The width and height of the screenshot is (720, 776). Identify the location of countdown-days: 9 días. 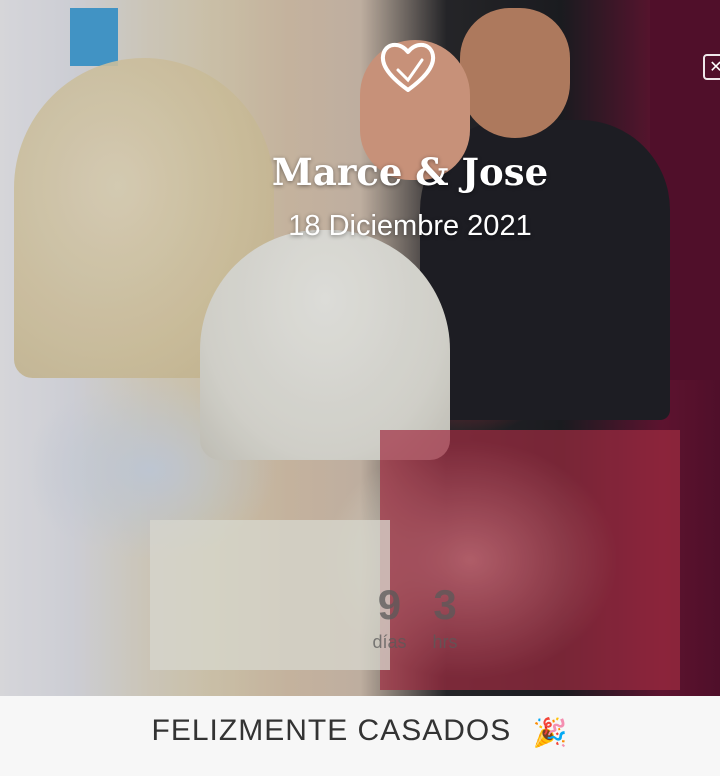
(389, 625).